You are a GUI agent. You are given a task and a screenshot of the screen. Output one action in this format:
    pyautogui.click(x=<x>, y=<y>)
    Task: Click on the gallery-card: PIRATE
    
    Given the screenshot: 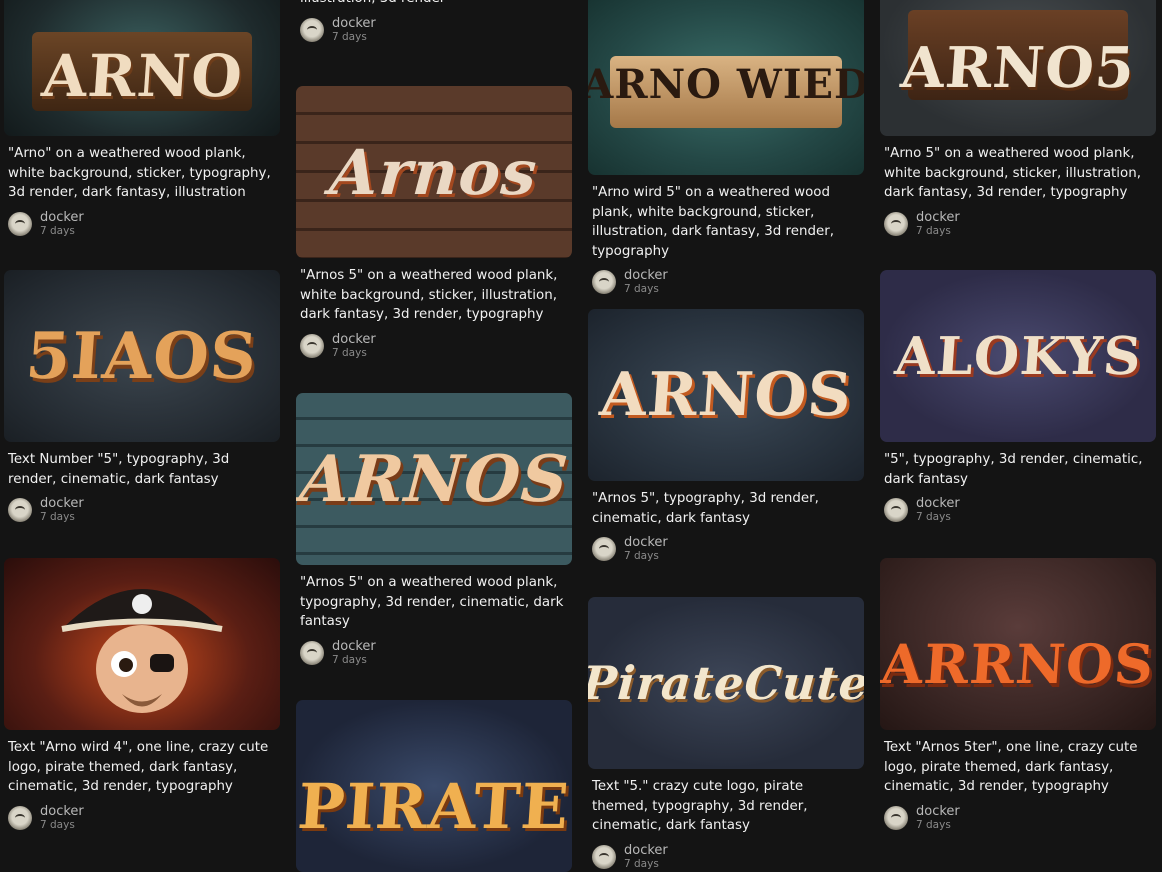 What is the action you would take?
    pyautogui.click(x=434, y=786)
    